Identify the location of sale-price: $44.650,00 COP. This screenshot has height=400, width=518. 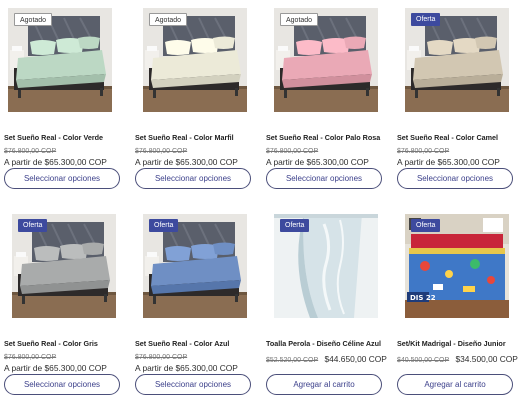
(355, 359).